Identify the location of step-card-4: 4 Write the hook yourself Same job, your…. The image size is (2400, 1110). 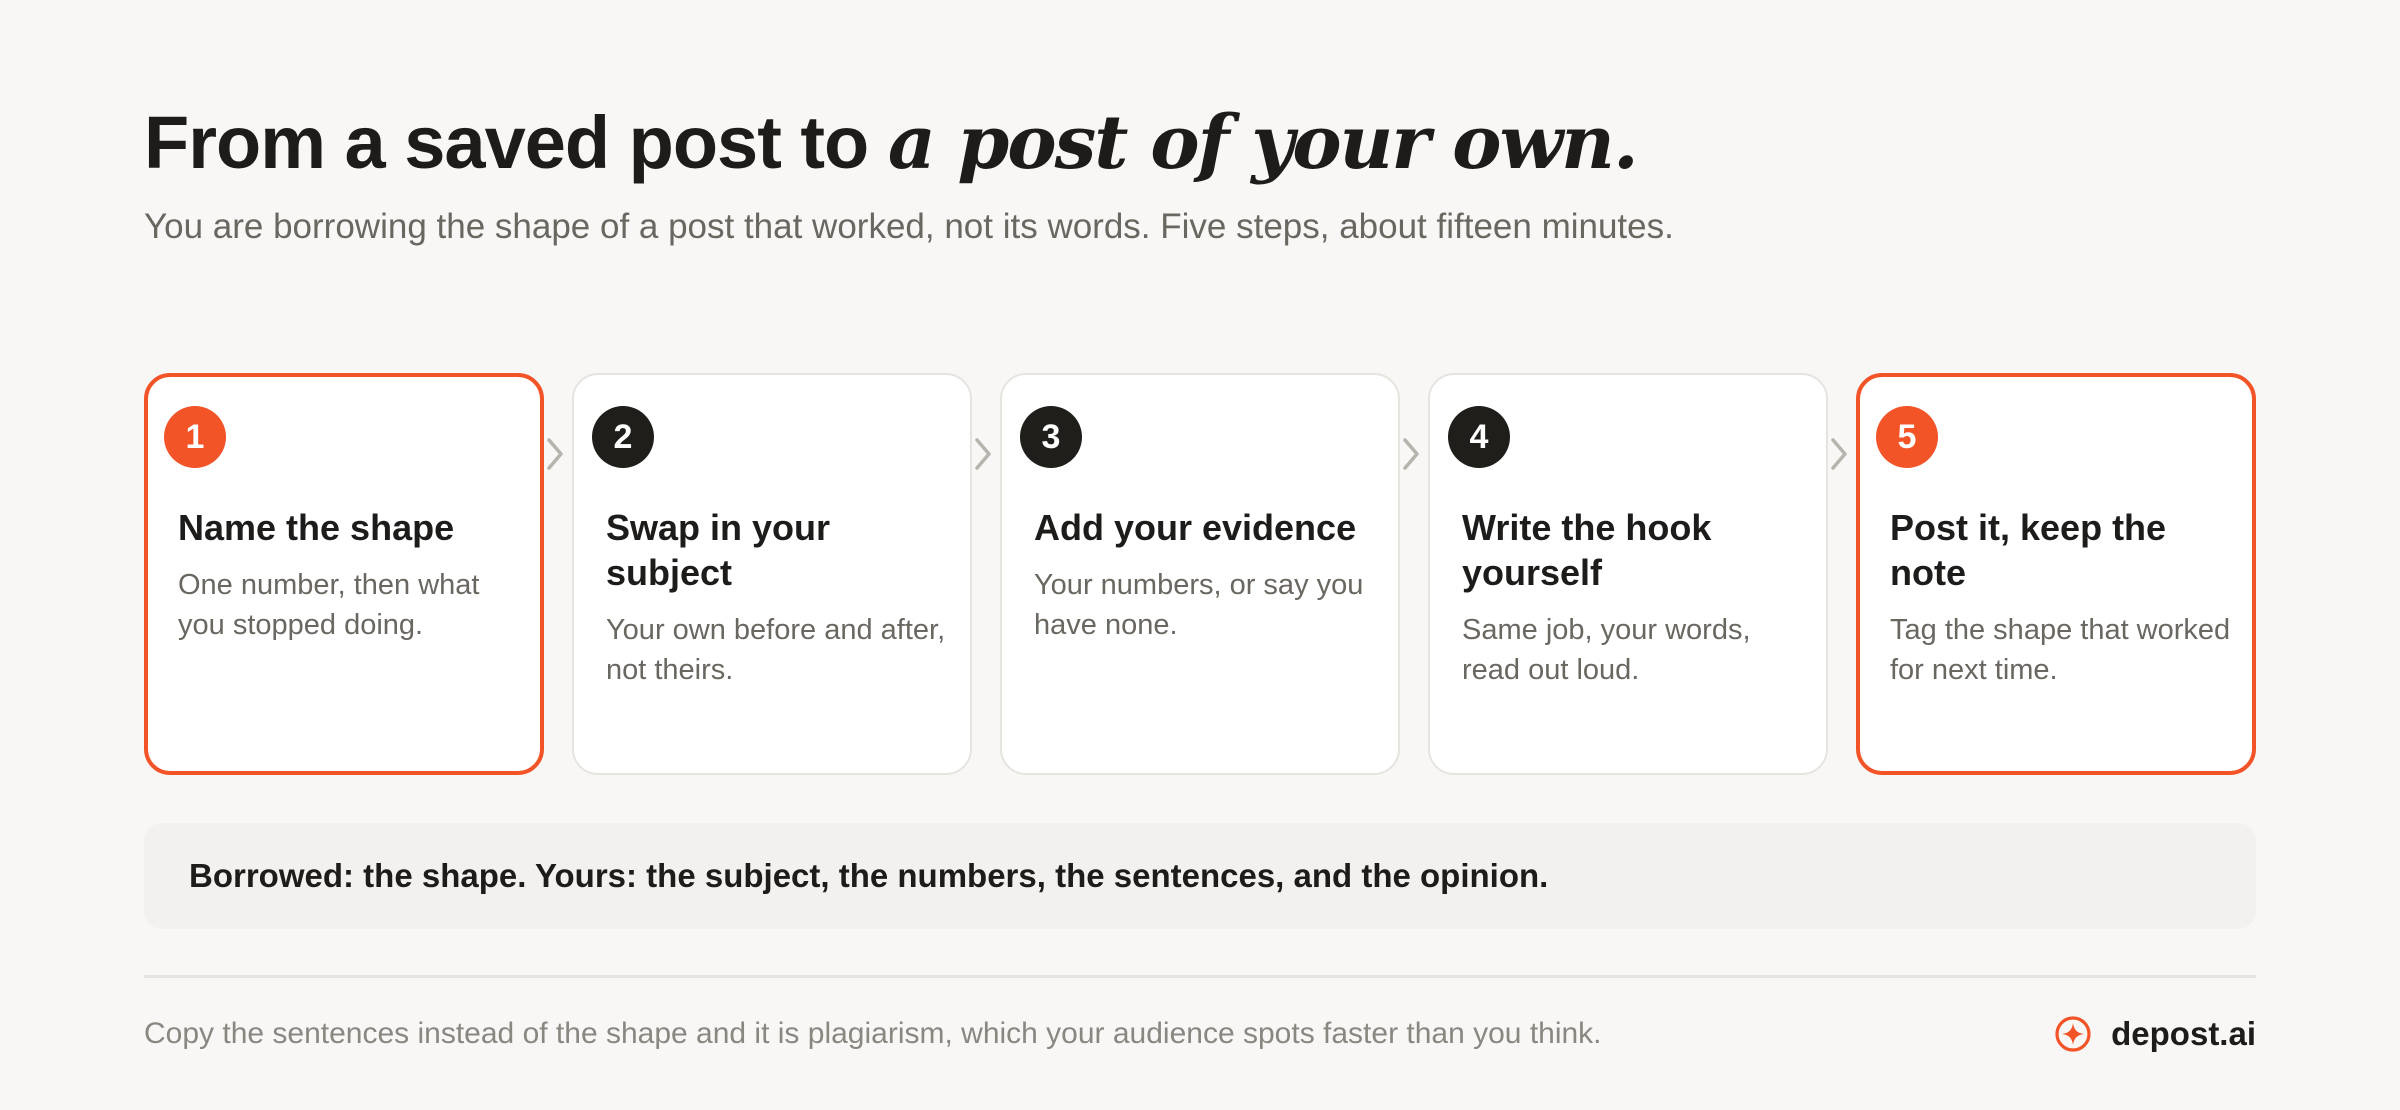
(1628, 574).